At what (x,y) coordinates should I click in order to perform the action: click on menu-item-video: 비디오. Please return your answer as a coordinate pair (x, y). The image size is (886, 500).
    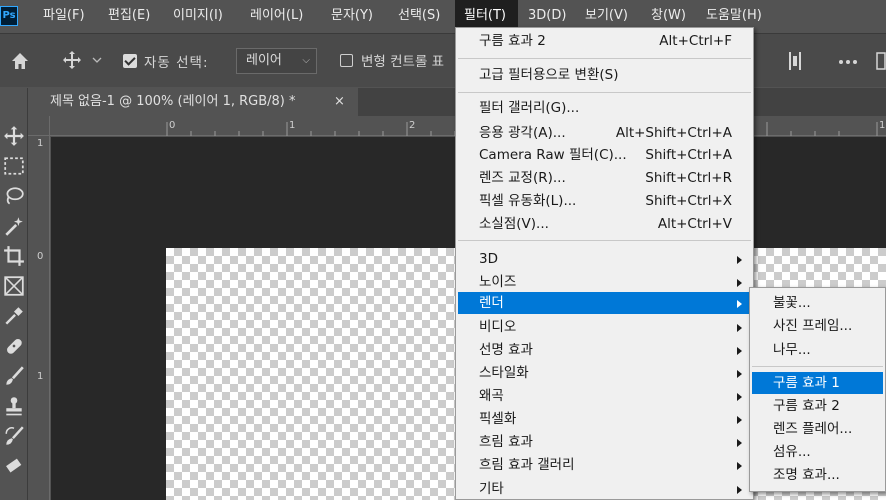
    Looking at the image, I should click on (604, 327).